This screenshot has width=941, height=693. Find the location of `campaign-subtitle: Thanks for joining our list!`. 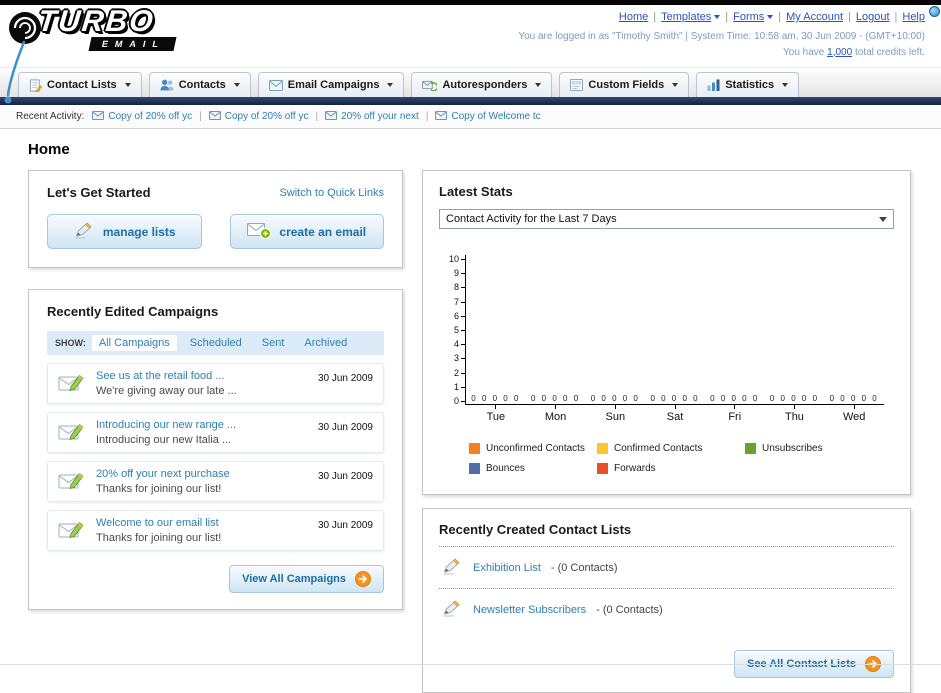

campaign-subtitle: Thanks for joining our list! is located at coordinates (159, 489).